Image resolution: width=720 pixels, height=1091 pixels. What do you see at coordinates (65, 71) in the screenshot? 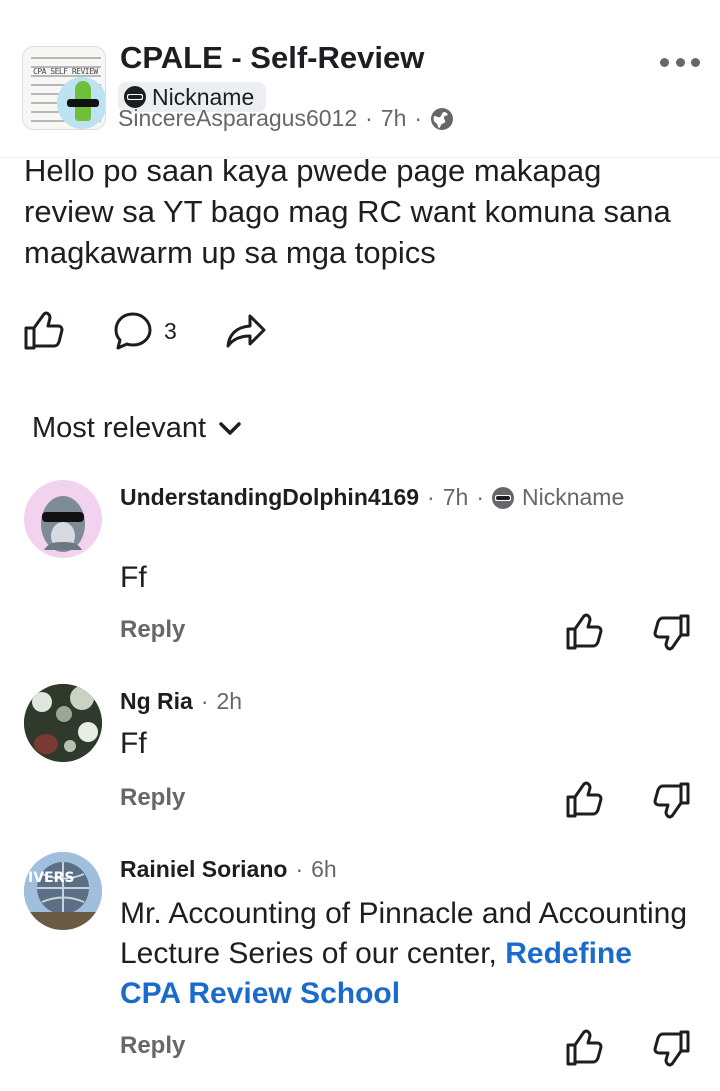
I see `avatar-caption: CPA SELF REVIEW` at bounding box center [65, 71].